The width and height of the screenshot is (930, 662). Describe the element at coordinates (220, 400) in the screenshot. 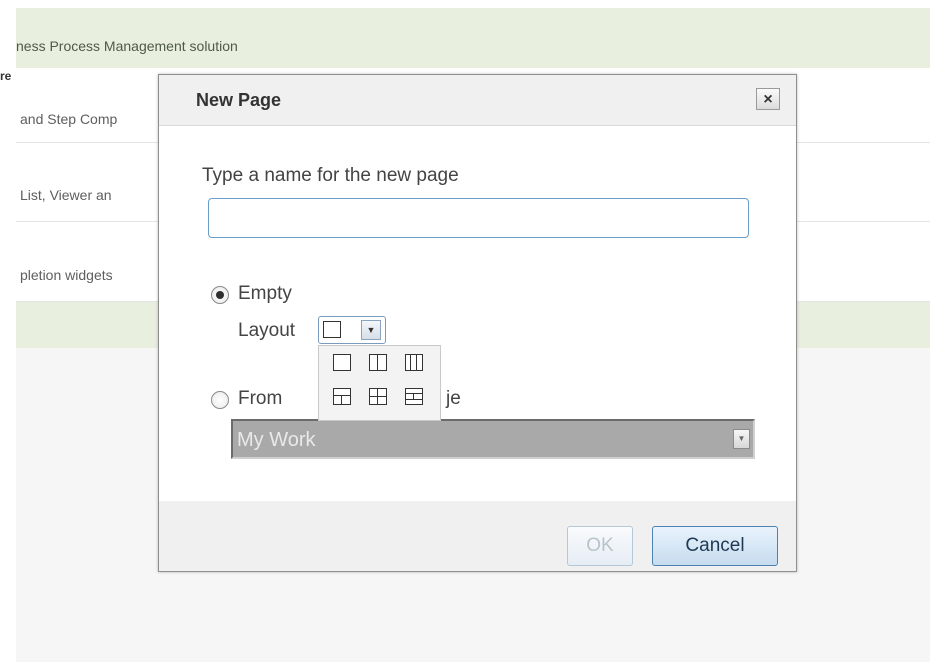

I see `from-existing-radio` at that location.